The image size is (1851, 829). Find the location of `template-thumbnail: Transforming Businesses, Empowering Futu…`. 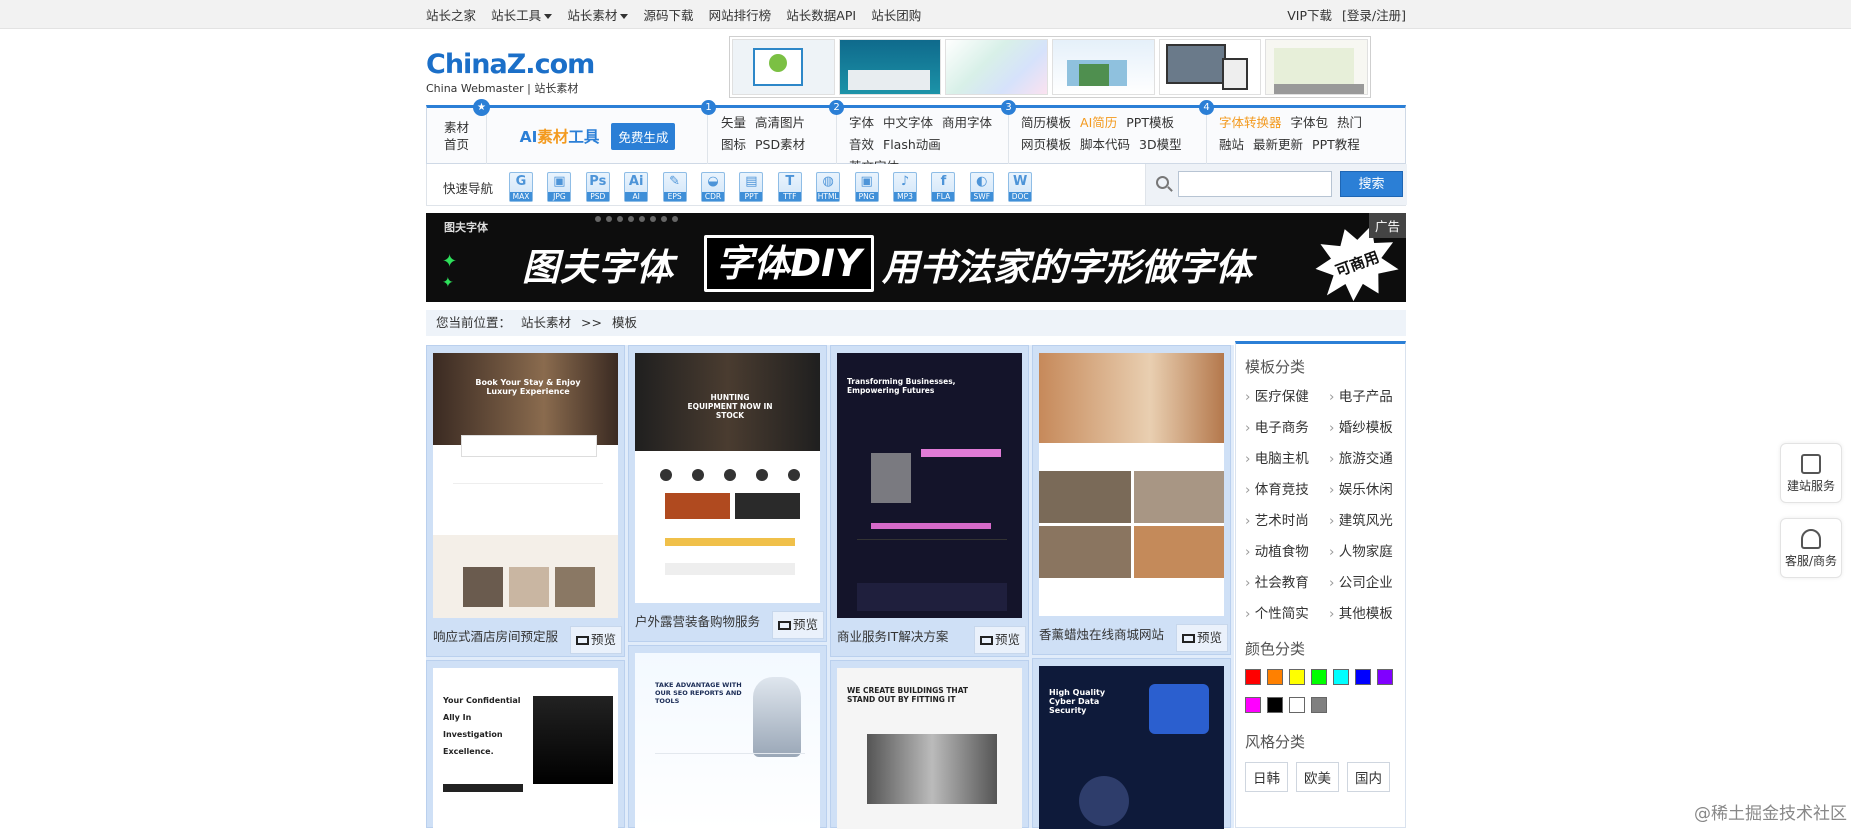

template-thumbnail: Transforming Businesses, Empowering Futu… is located at coordinates (929, 485).